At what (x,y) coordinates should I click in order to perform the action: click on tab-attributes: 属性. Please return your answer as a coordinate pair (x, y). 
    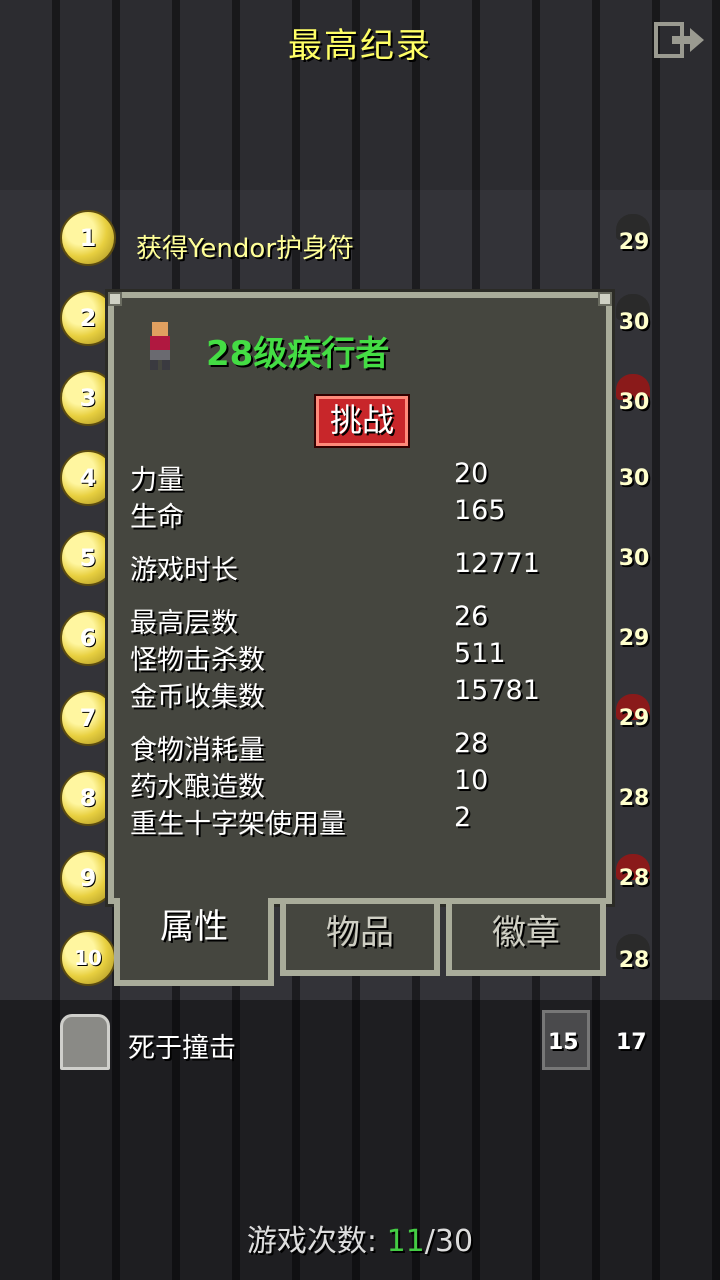
    Looking at the image, I should click on (194, 942).